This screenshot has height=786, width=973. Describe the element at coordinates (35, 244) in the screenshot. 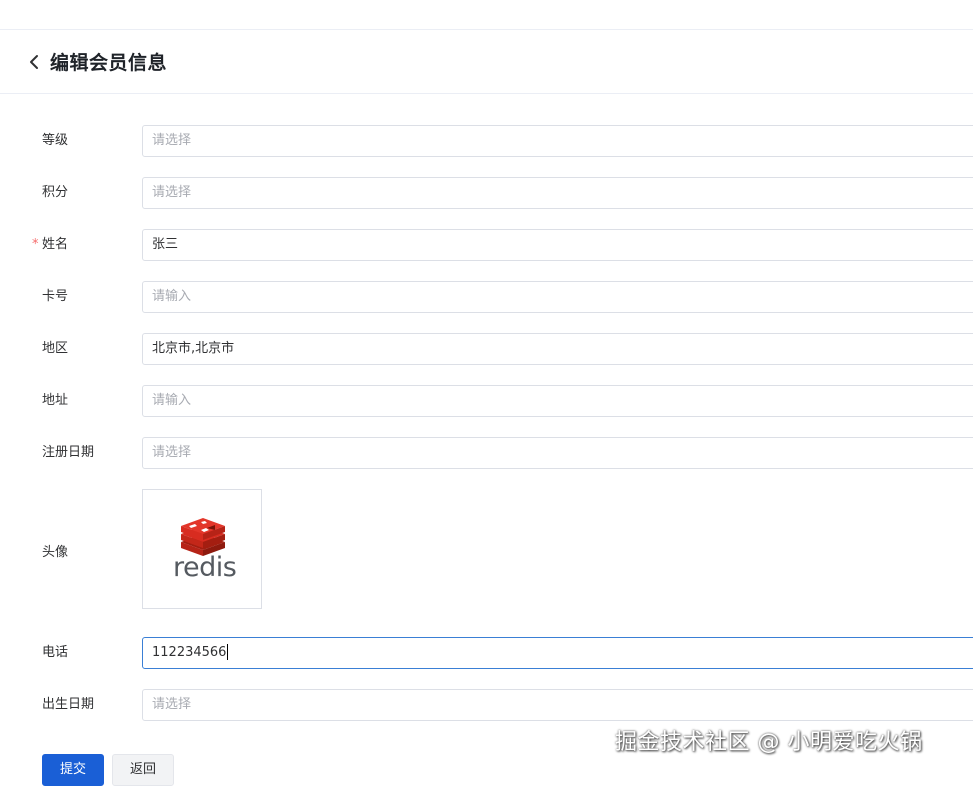

I see `required-mark: *` at that location.